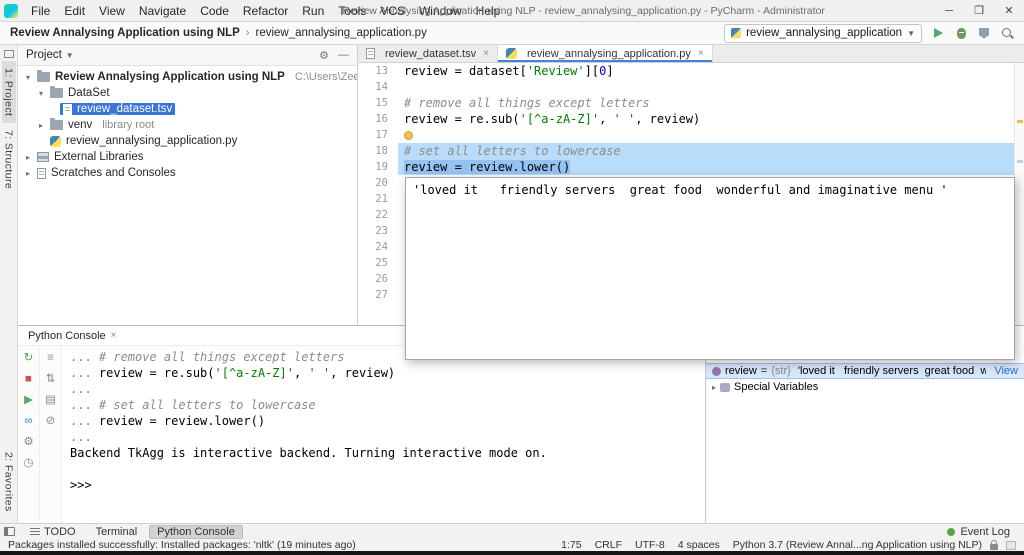 This screenshot has width=1024, height=555. I want to click on filter-icon: ≡, so click(51, 358).